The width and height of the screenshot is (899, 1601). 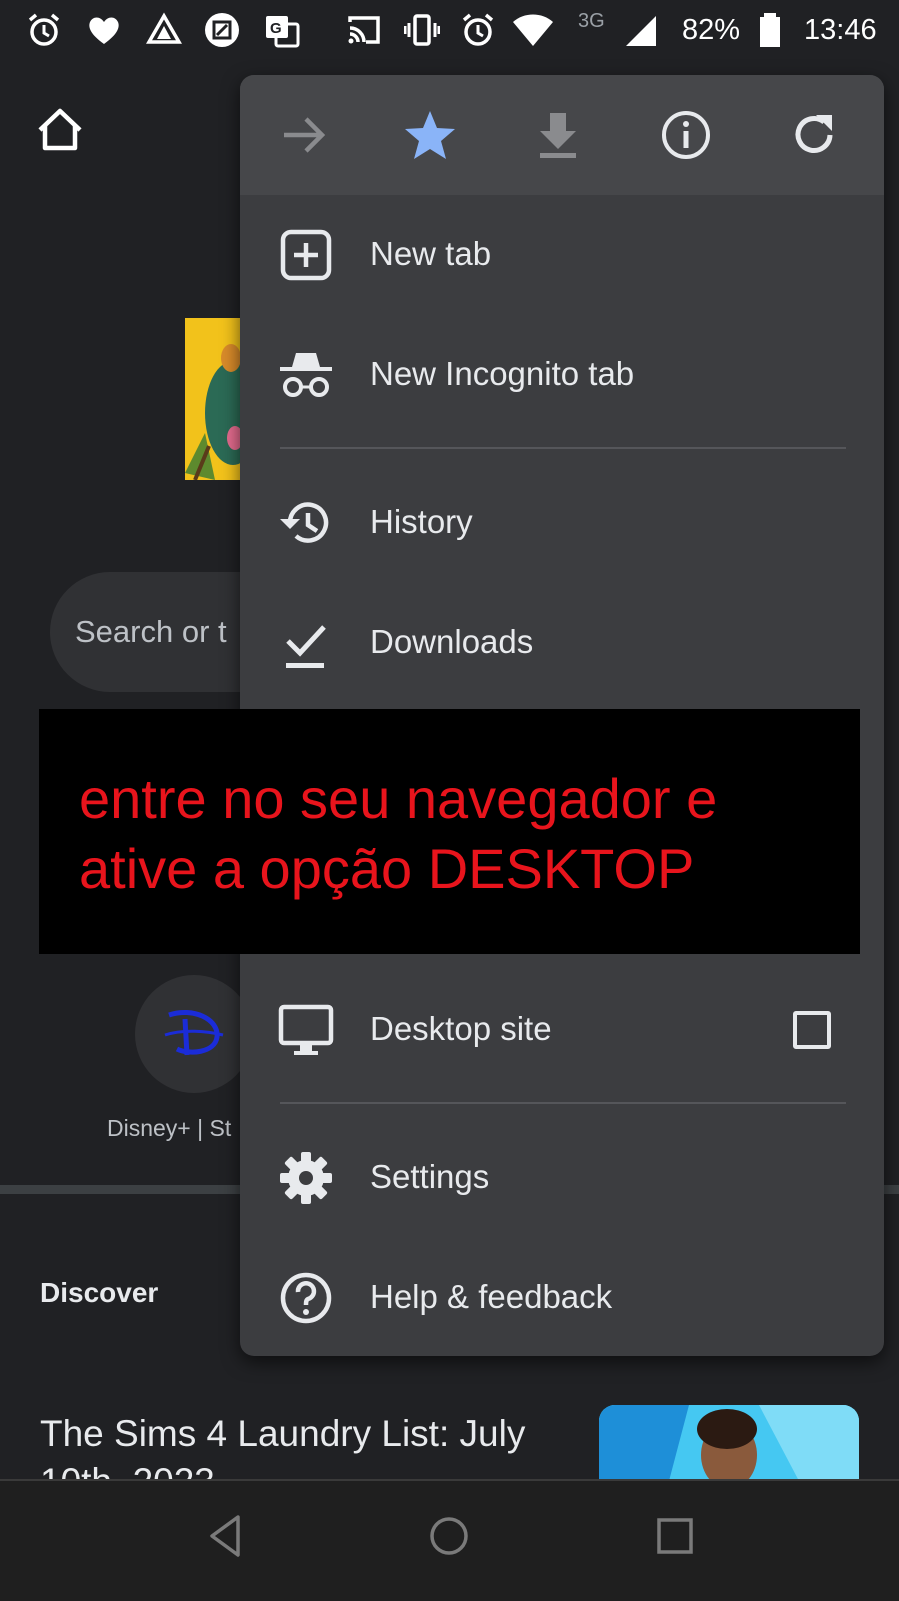 I want to click on menu-item-help-feedback: Help & feedback, so click(x=562, y=1298).